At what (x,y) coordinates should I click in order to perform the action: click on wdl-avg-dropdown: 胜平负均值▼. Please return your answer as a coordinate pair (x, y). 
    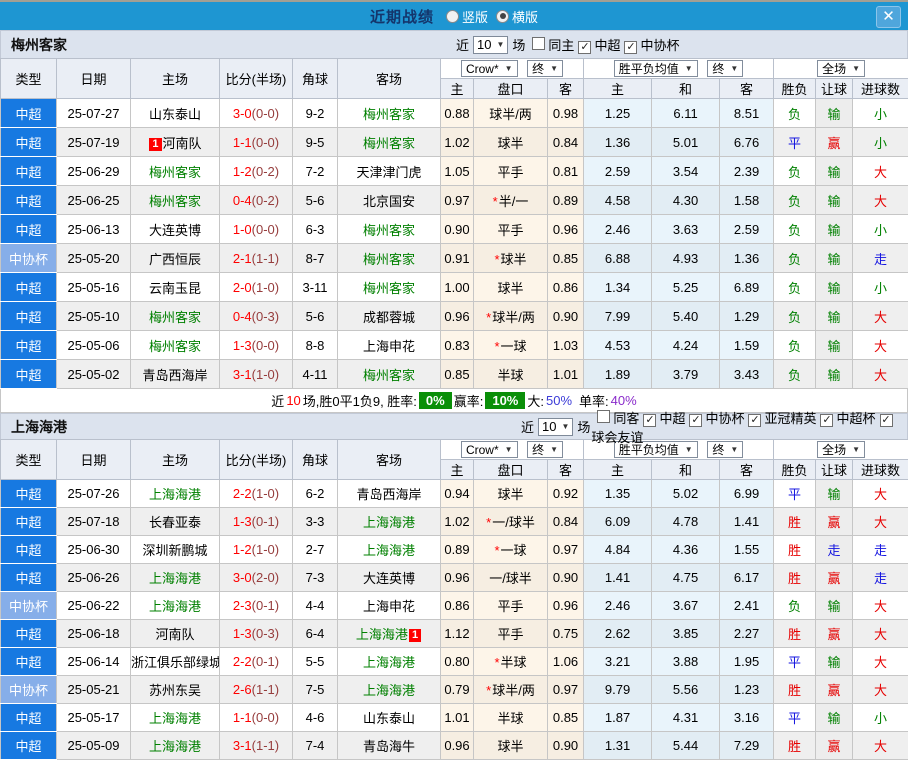
    Looking at the image, I should click on (656, 68).